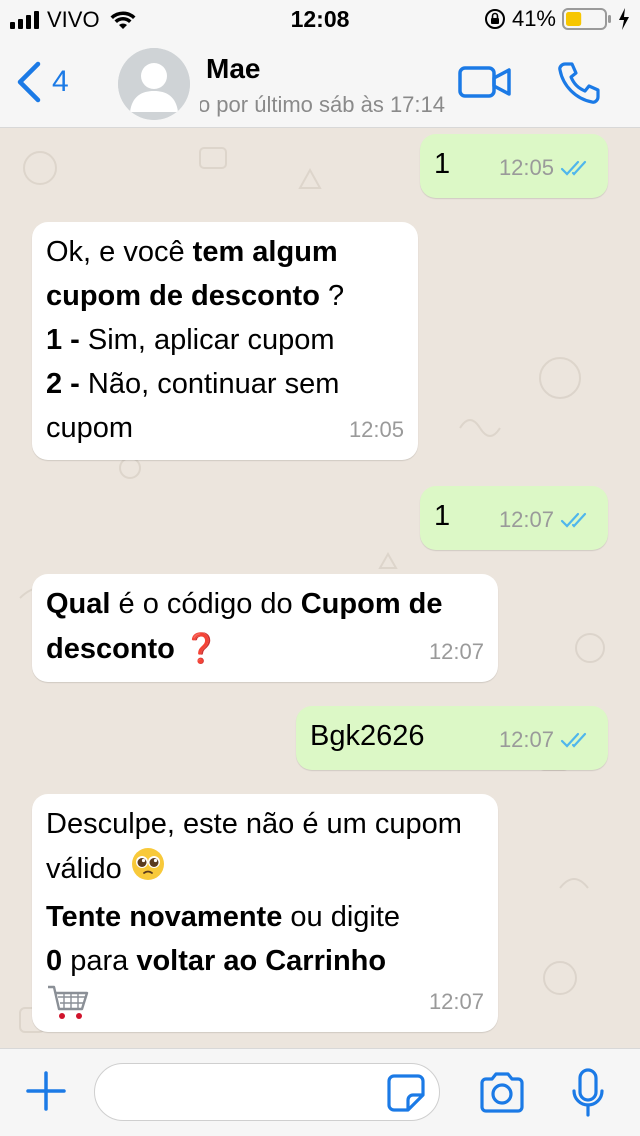 The image size is (640, 1136). Describe the element at coordinates (320, 84) in the screenshot. I see `chat-header: 4 Mae visto por último sáb às 17:14` at that location.